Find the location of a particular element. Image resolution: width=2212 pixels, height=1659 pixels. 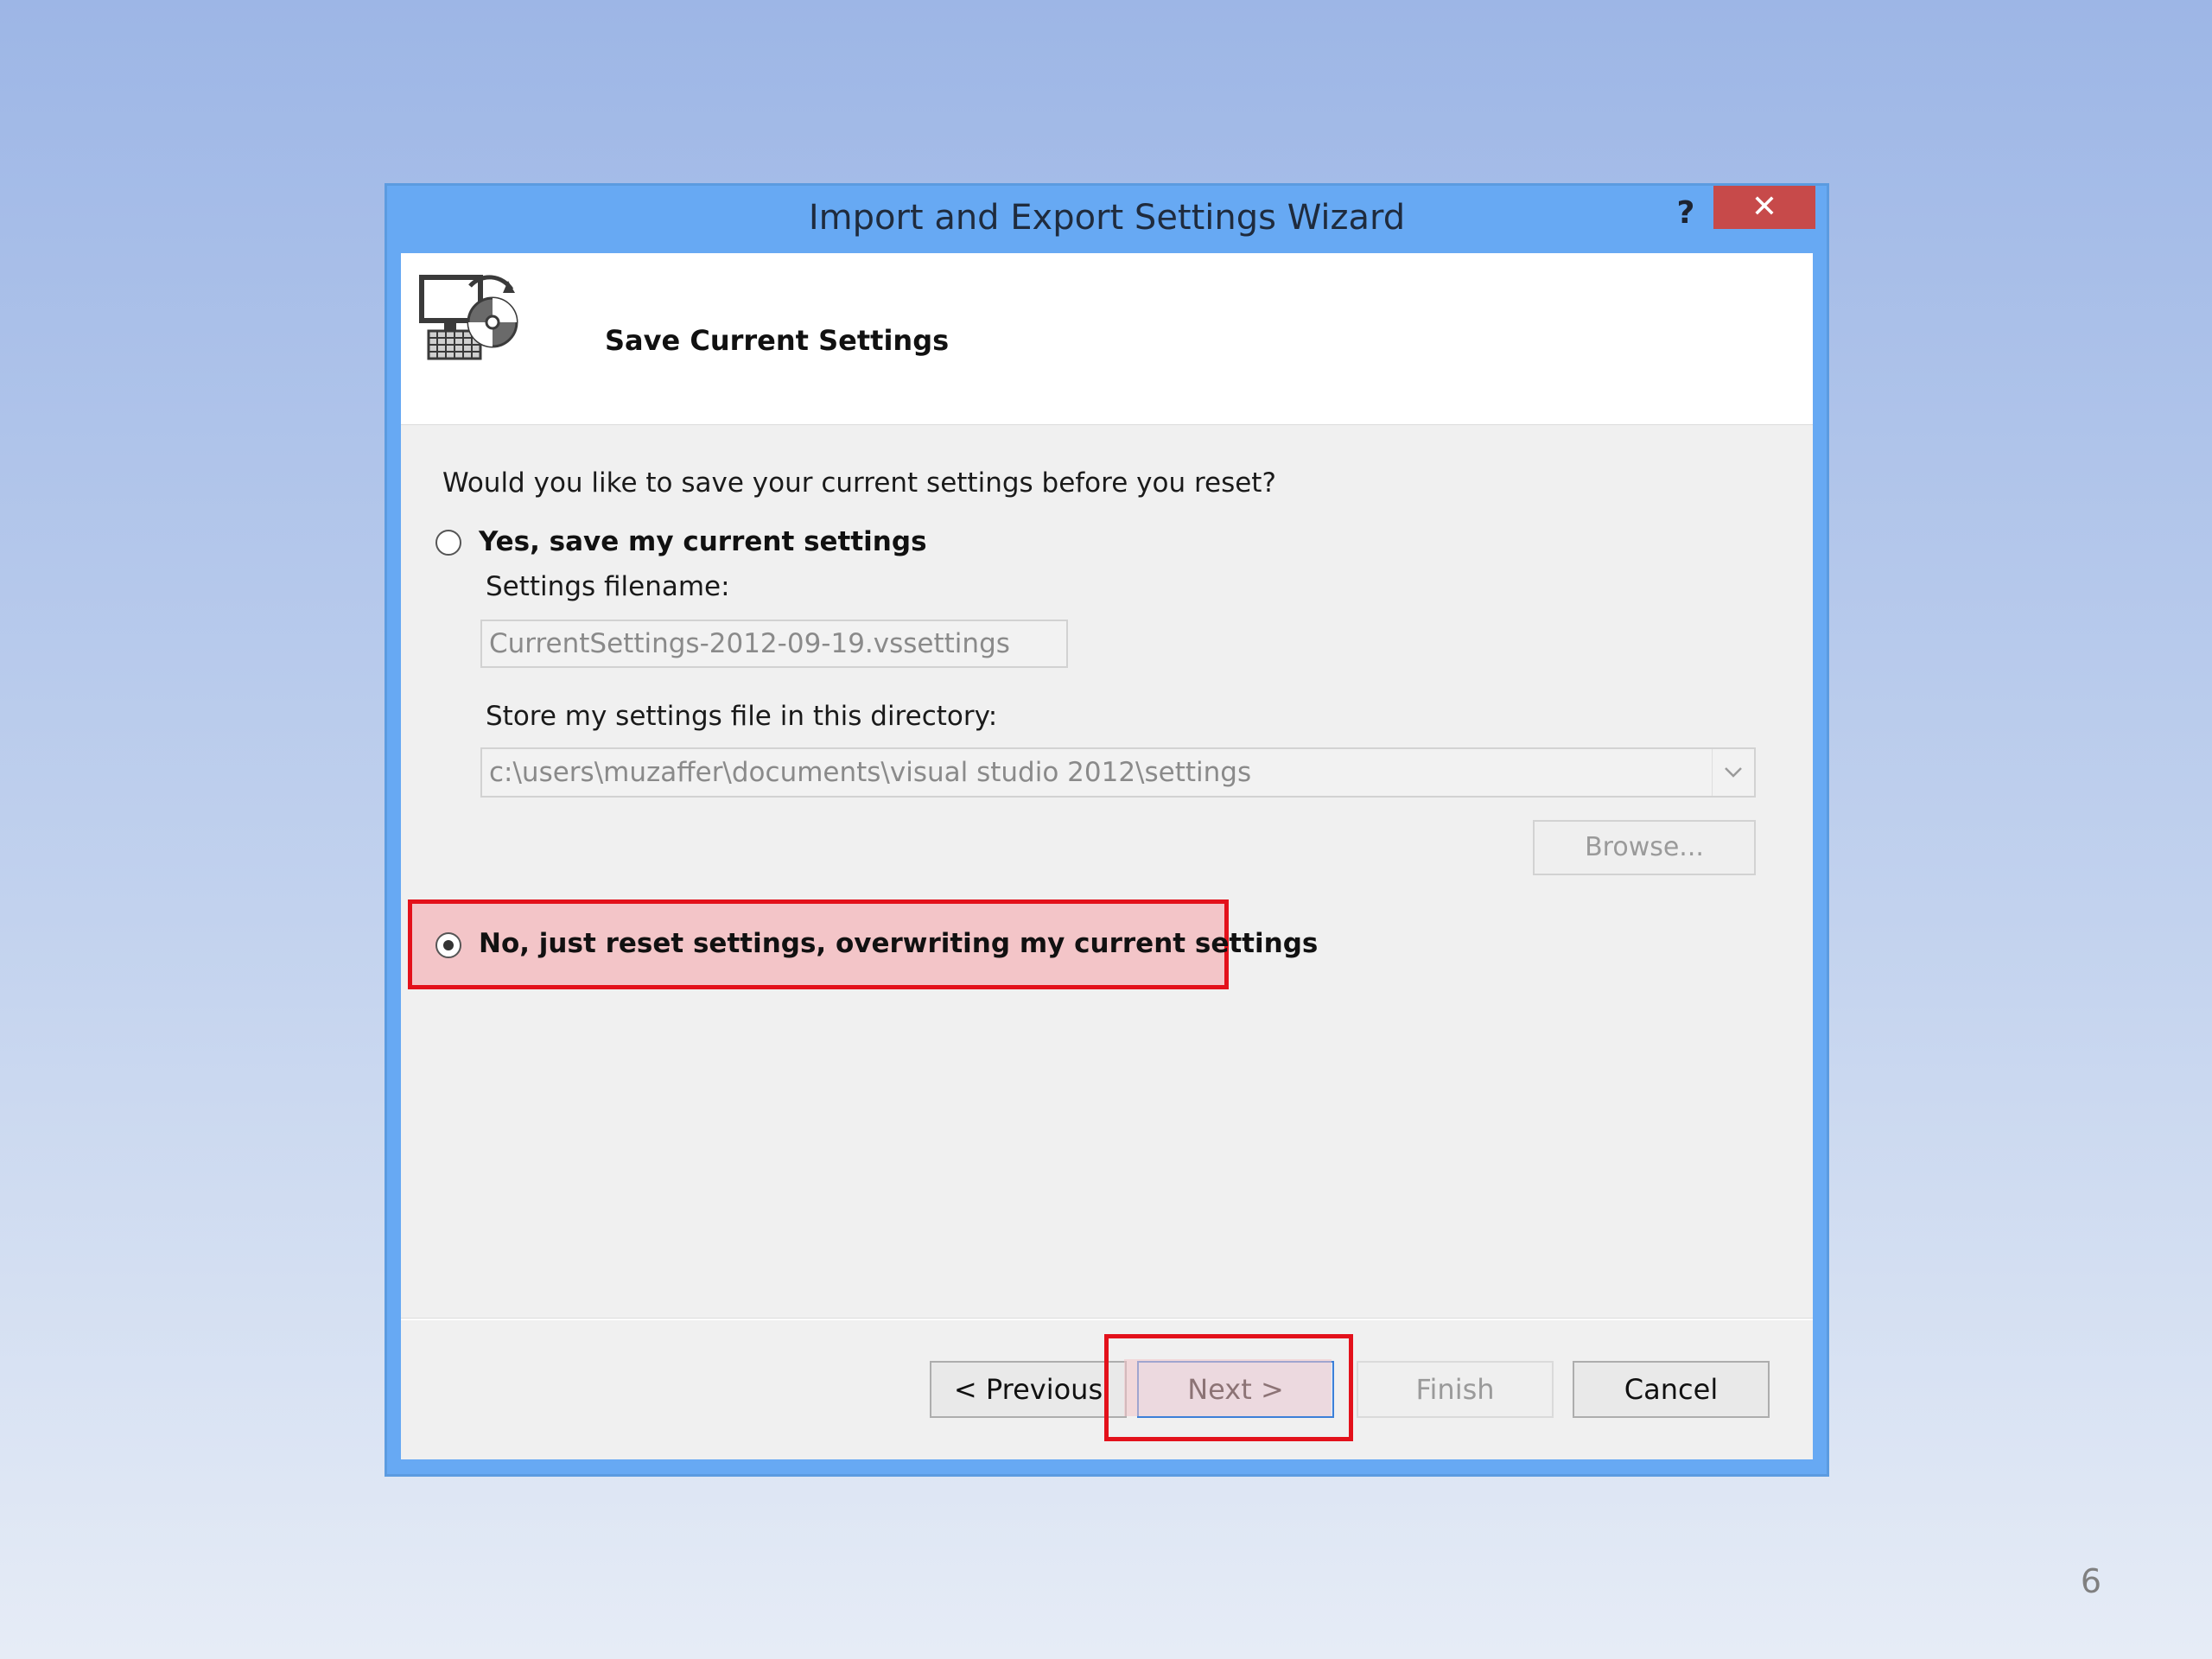

close-button: ✕ is located at coordinates (1764, 207).